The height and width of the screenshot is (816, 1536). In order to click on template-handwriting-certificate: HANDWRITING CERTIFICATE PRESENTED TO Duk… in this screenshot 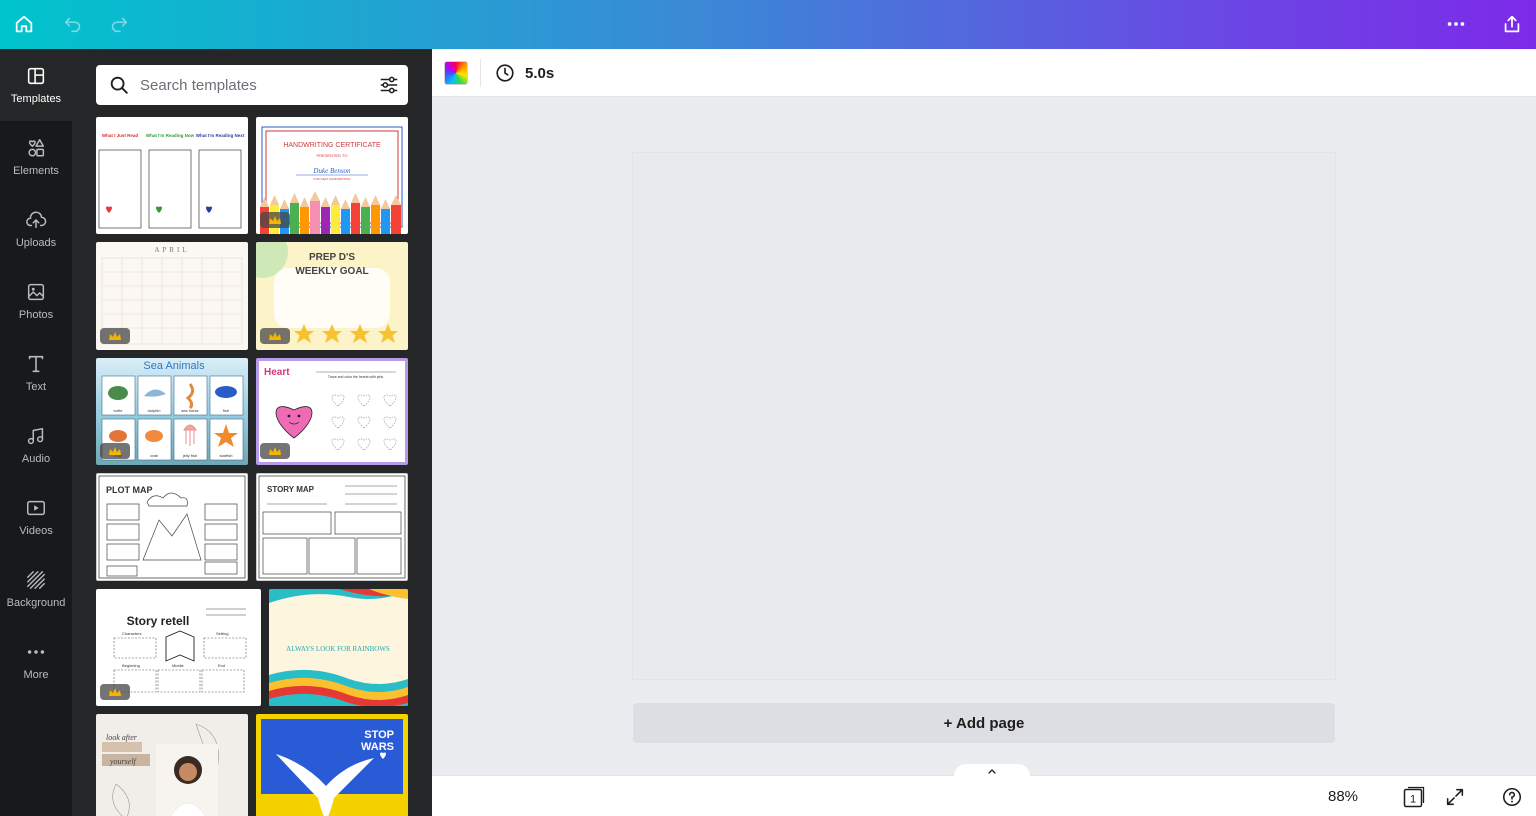, I will do `click(332, 175)`.